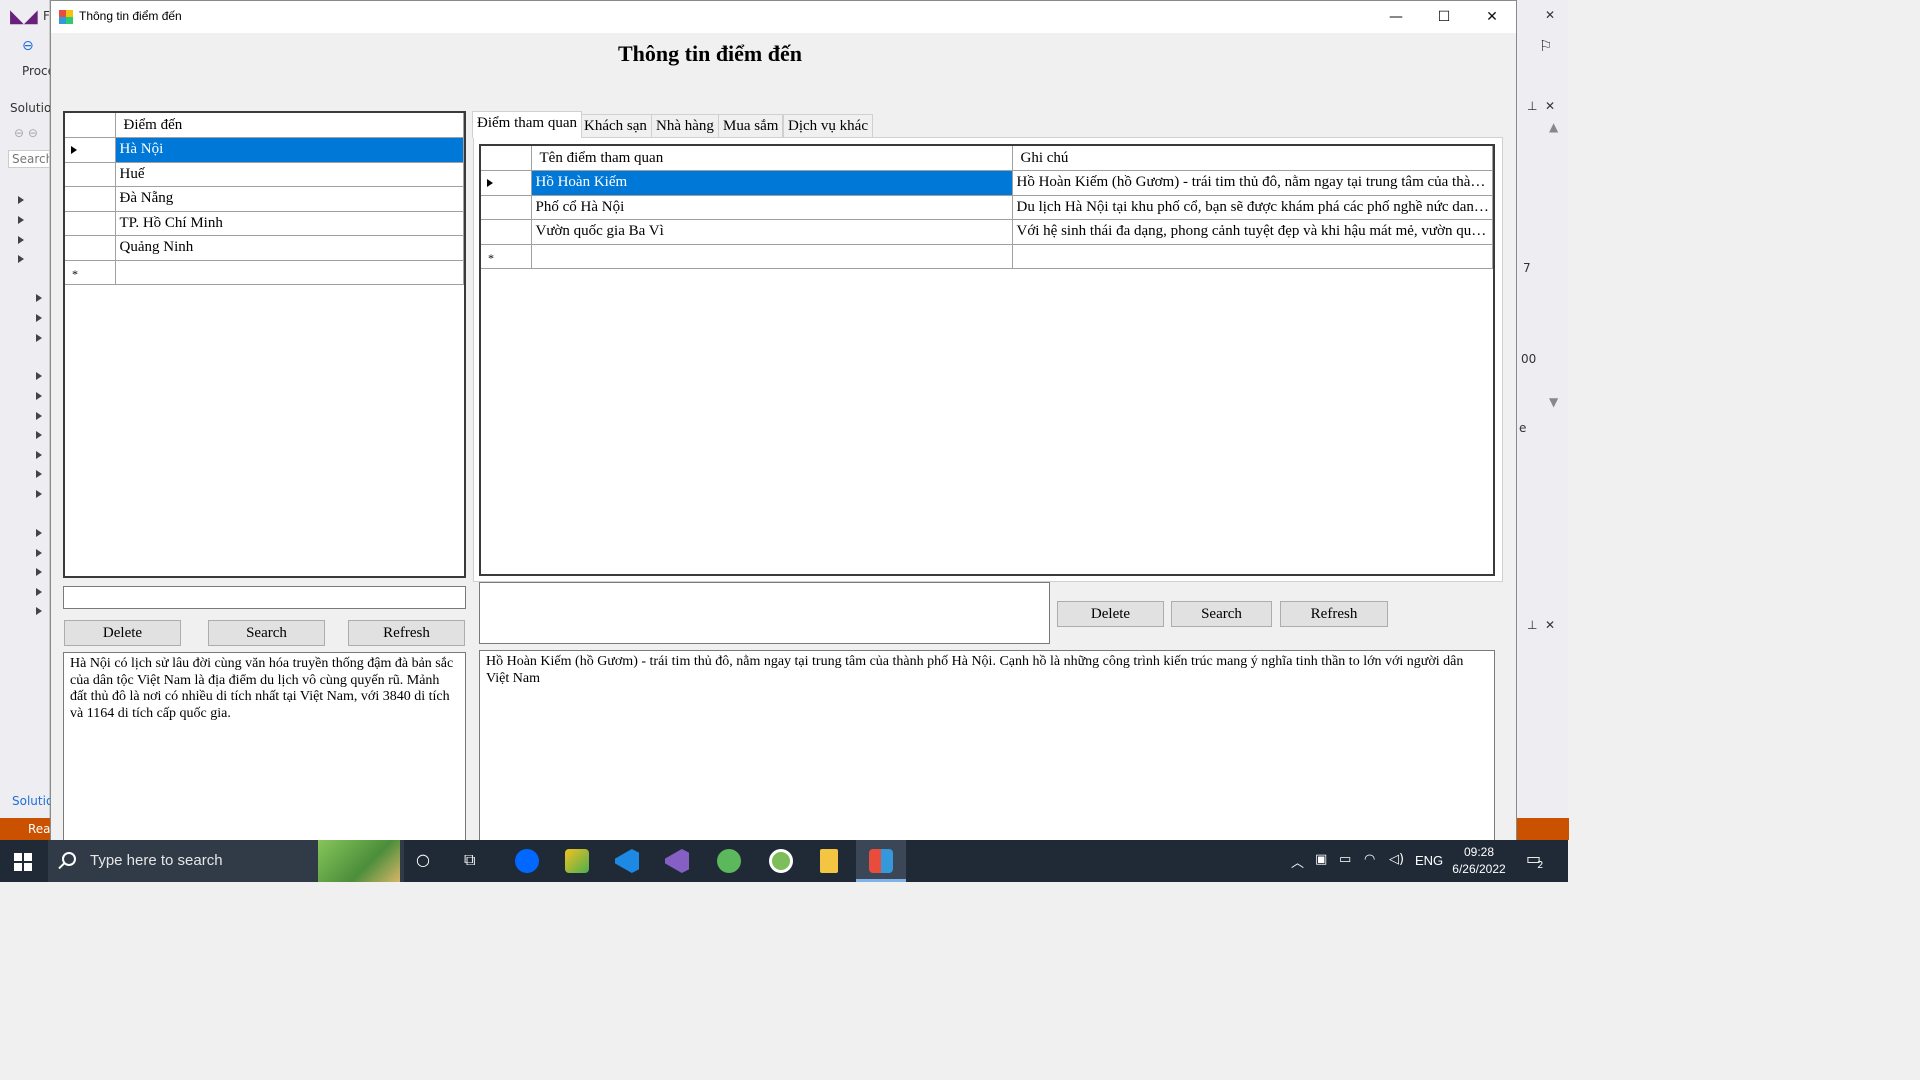  Describe the element at coordinates (289, 199) in the screenshot. I see `destination-cell: Đà Nẵng` at that location.